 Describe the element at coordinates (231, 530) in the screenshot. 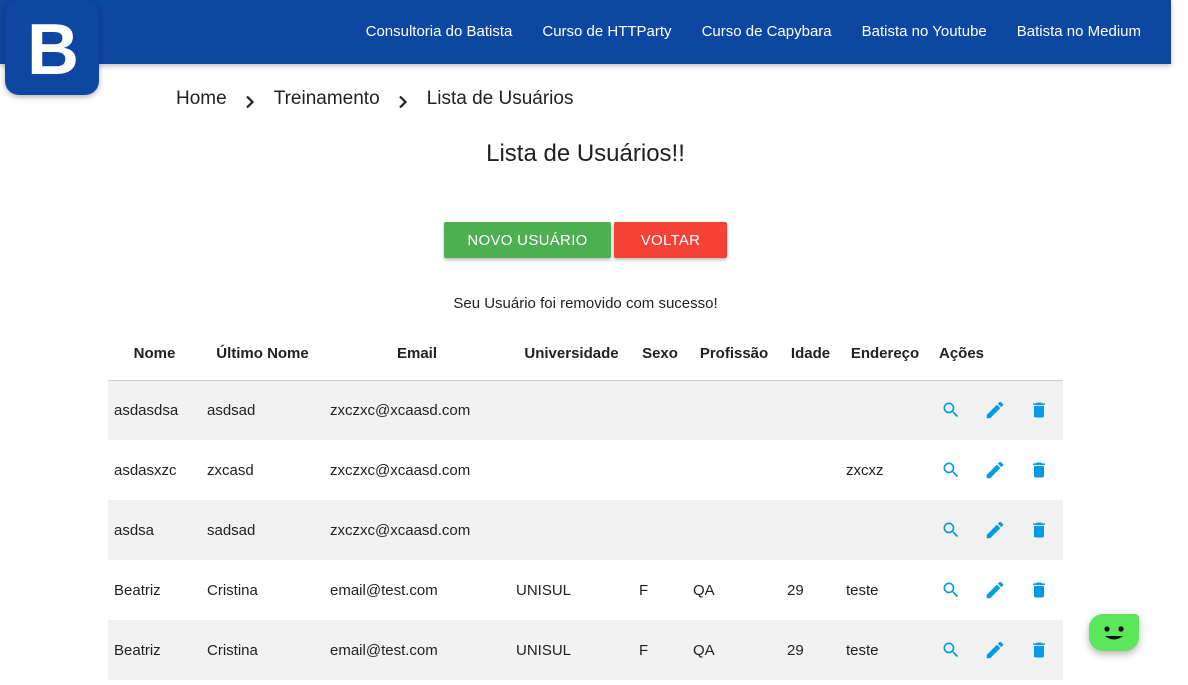

I see `cell-ultimo-nome: sadsad` at that location.